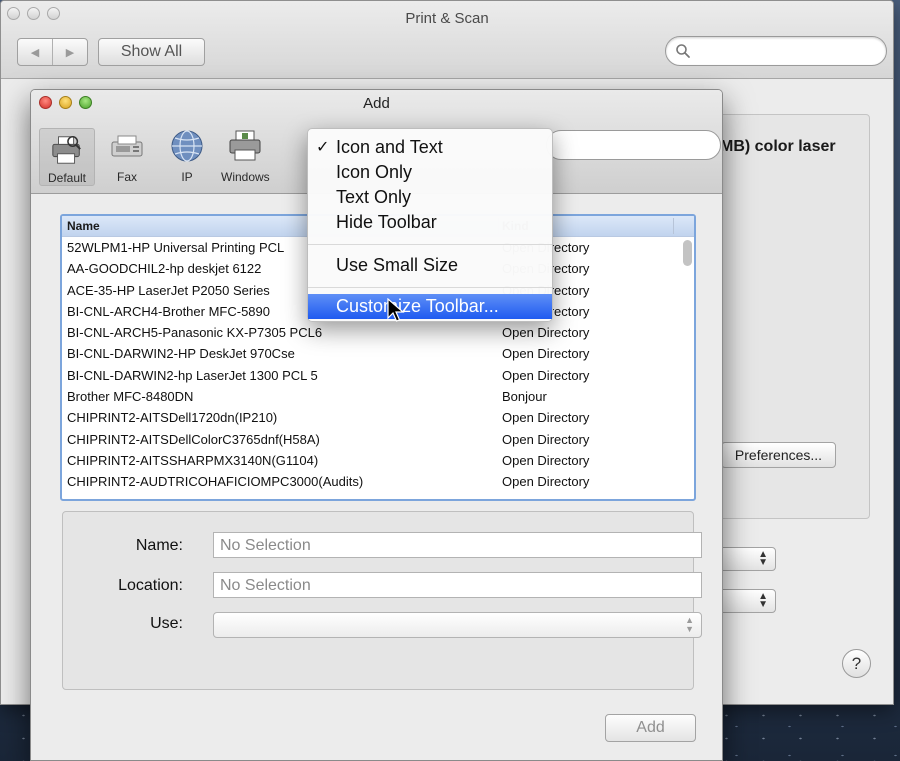 The height and width of the screenshot is (761, 900). I want to click on menu-item-hide-toolbar: Hide Toolbar, so click(430, 222).